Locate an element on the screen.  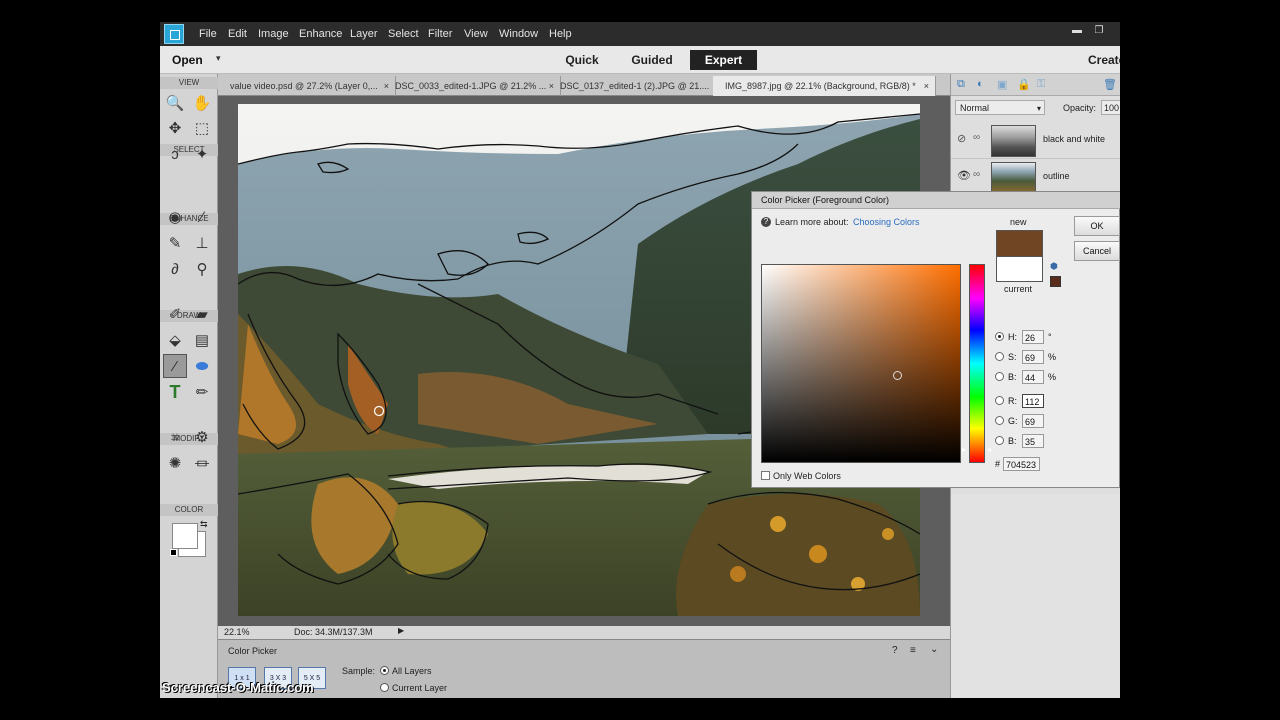
menu-window: Window is located at coordinates (518, 34).